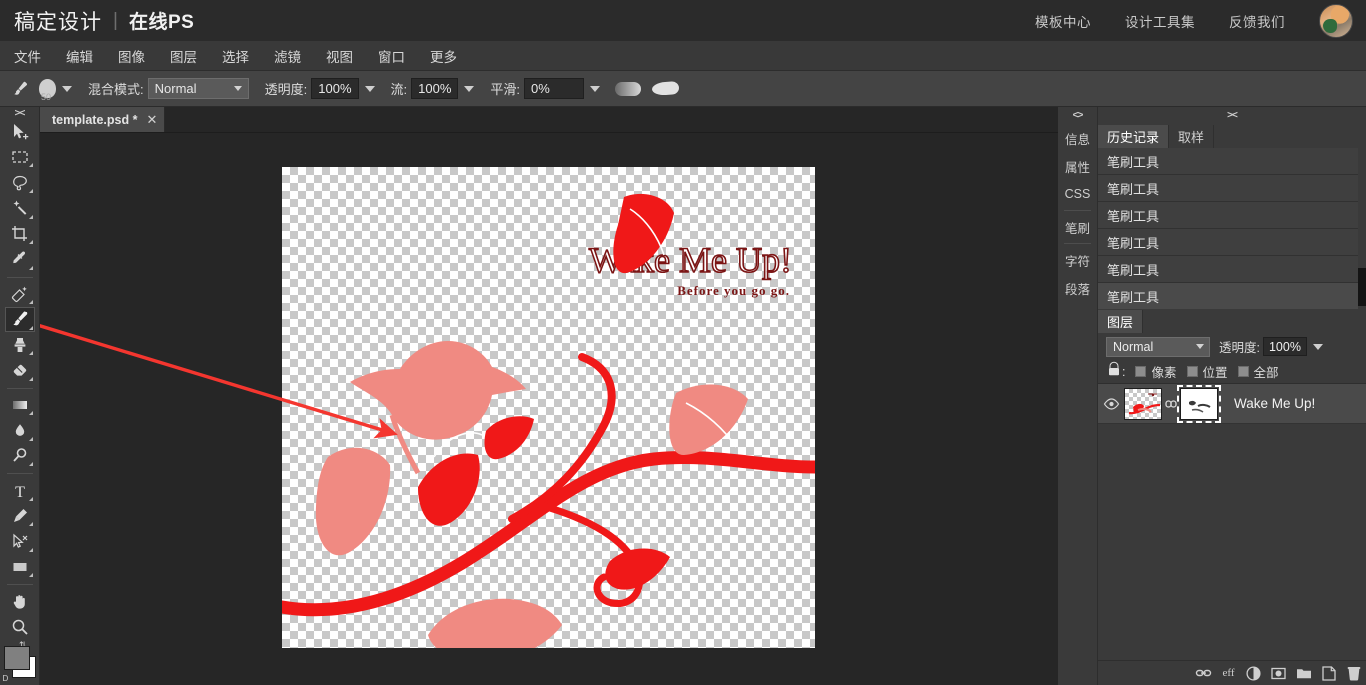 Image resolution: width=1366 pixels, height=685 pixels. Describe the element at coordinates (183, 56) in the screenshot. I see `menu-item-layer: 图层` at that location.